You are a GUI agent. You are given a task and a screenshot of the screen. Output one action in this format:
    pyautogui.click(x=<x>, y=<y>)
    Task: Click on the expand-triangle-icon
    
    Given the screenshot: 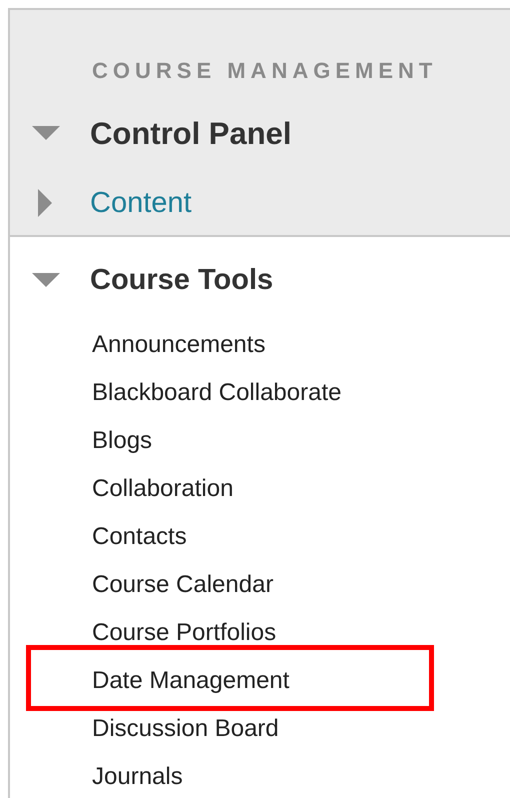 What is the action you would take?
    pyautogui.click(x=46, y=203)
    